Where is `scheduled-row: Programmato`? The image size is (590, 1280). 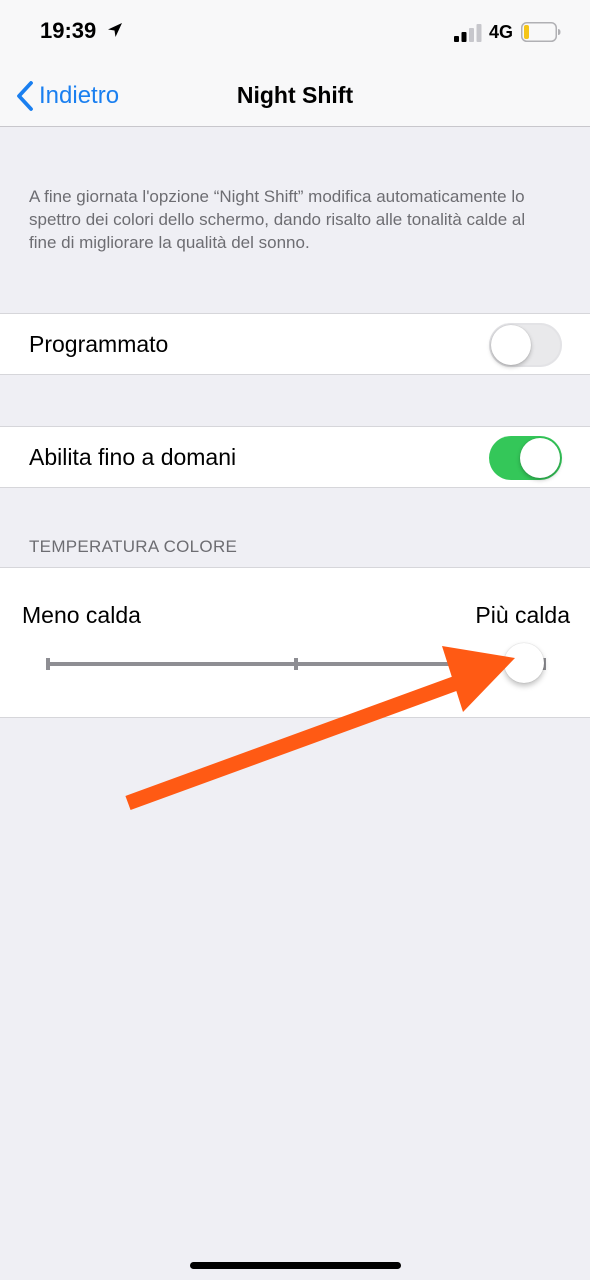 scheduled-row: Programmato is located at coordinates (295, 344).